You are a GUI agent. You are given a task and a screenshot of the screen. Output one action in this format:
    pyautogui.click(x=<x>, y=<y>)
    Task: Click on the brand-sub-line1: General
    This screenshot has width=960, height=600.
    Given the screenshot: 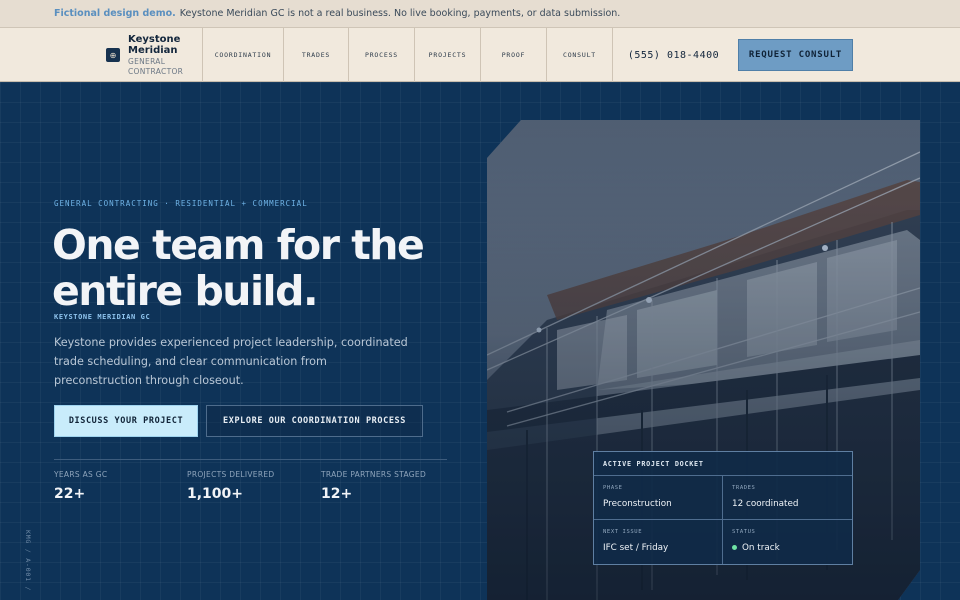 What is the action you would take?
    pyautogui.click(x=147, y=61)
    